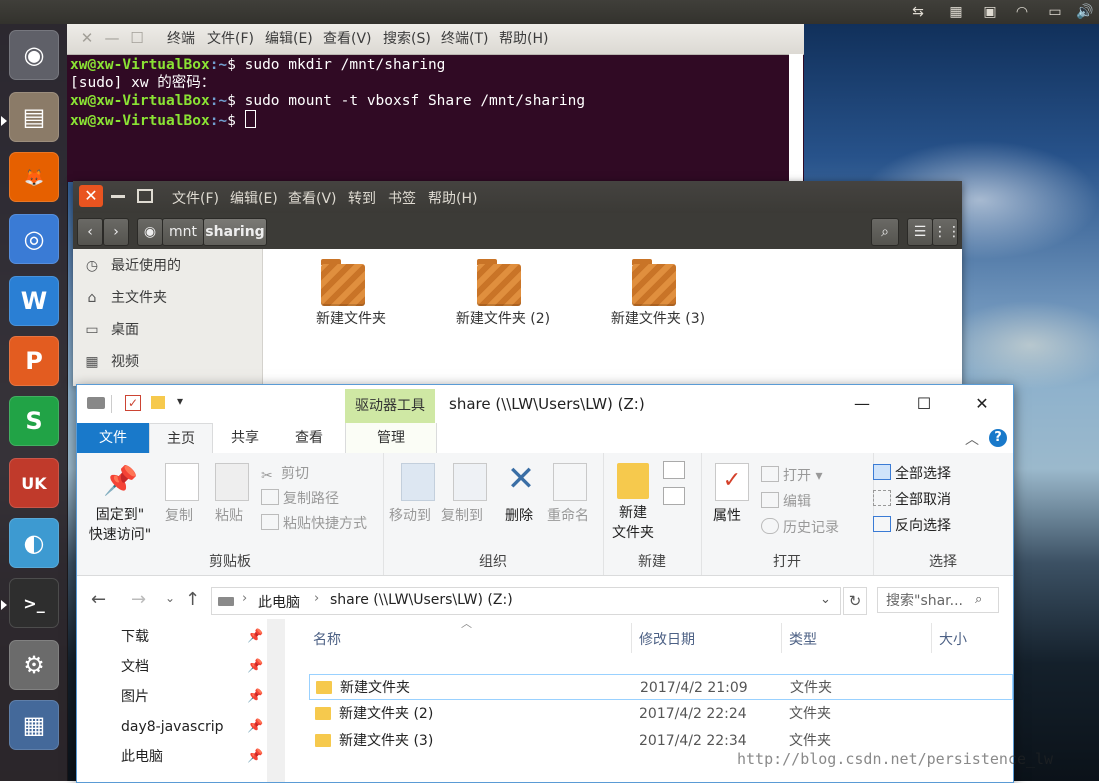 Image resolution: width=1099 pixels, height=783 pixels. What do you see at coordinates (661, 714) in the screenshot?
I see `table-row: 新建文件夹 (2) 2017/4/2 22:24 文件夹` at bounding box center [661, 714].